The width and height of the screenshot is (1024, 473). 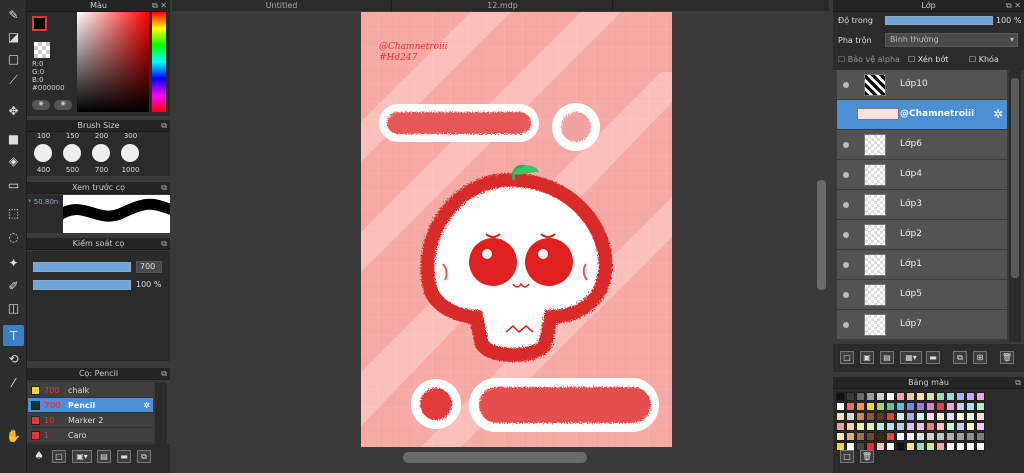 I want to click on divide-icon: ⟲, so click(x=13, y=358).